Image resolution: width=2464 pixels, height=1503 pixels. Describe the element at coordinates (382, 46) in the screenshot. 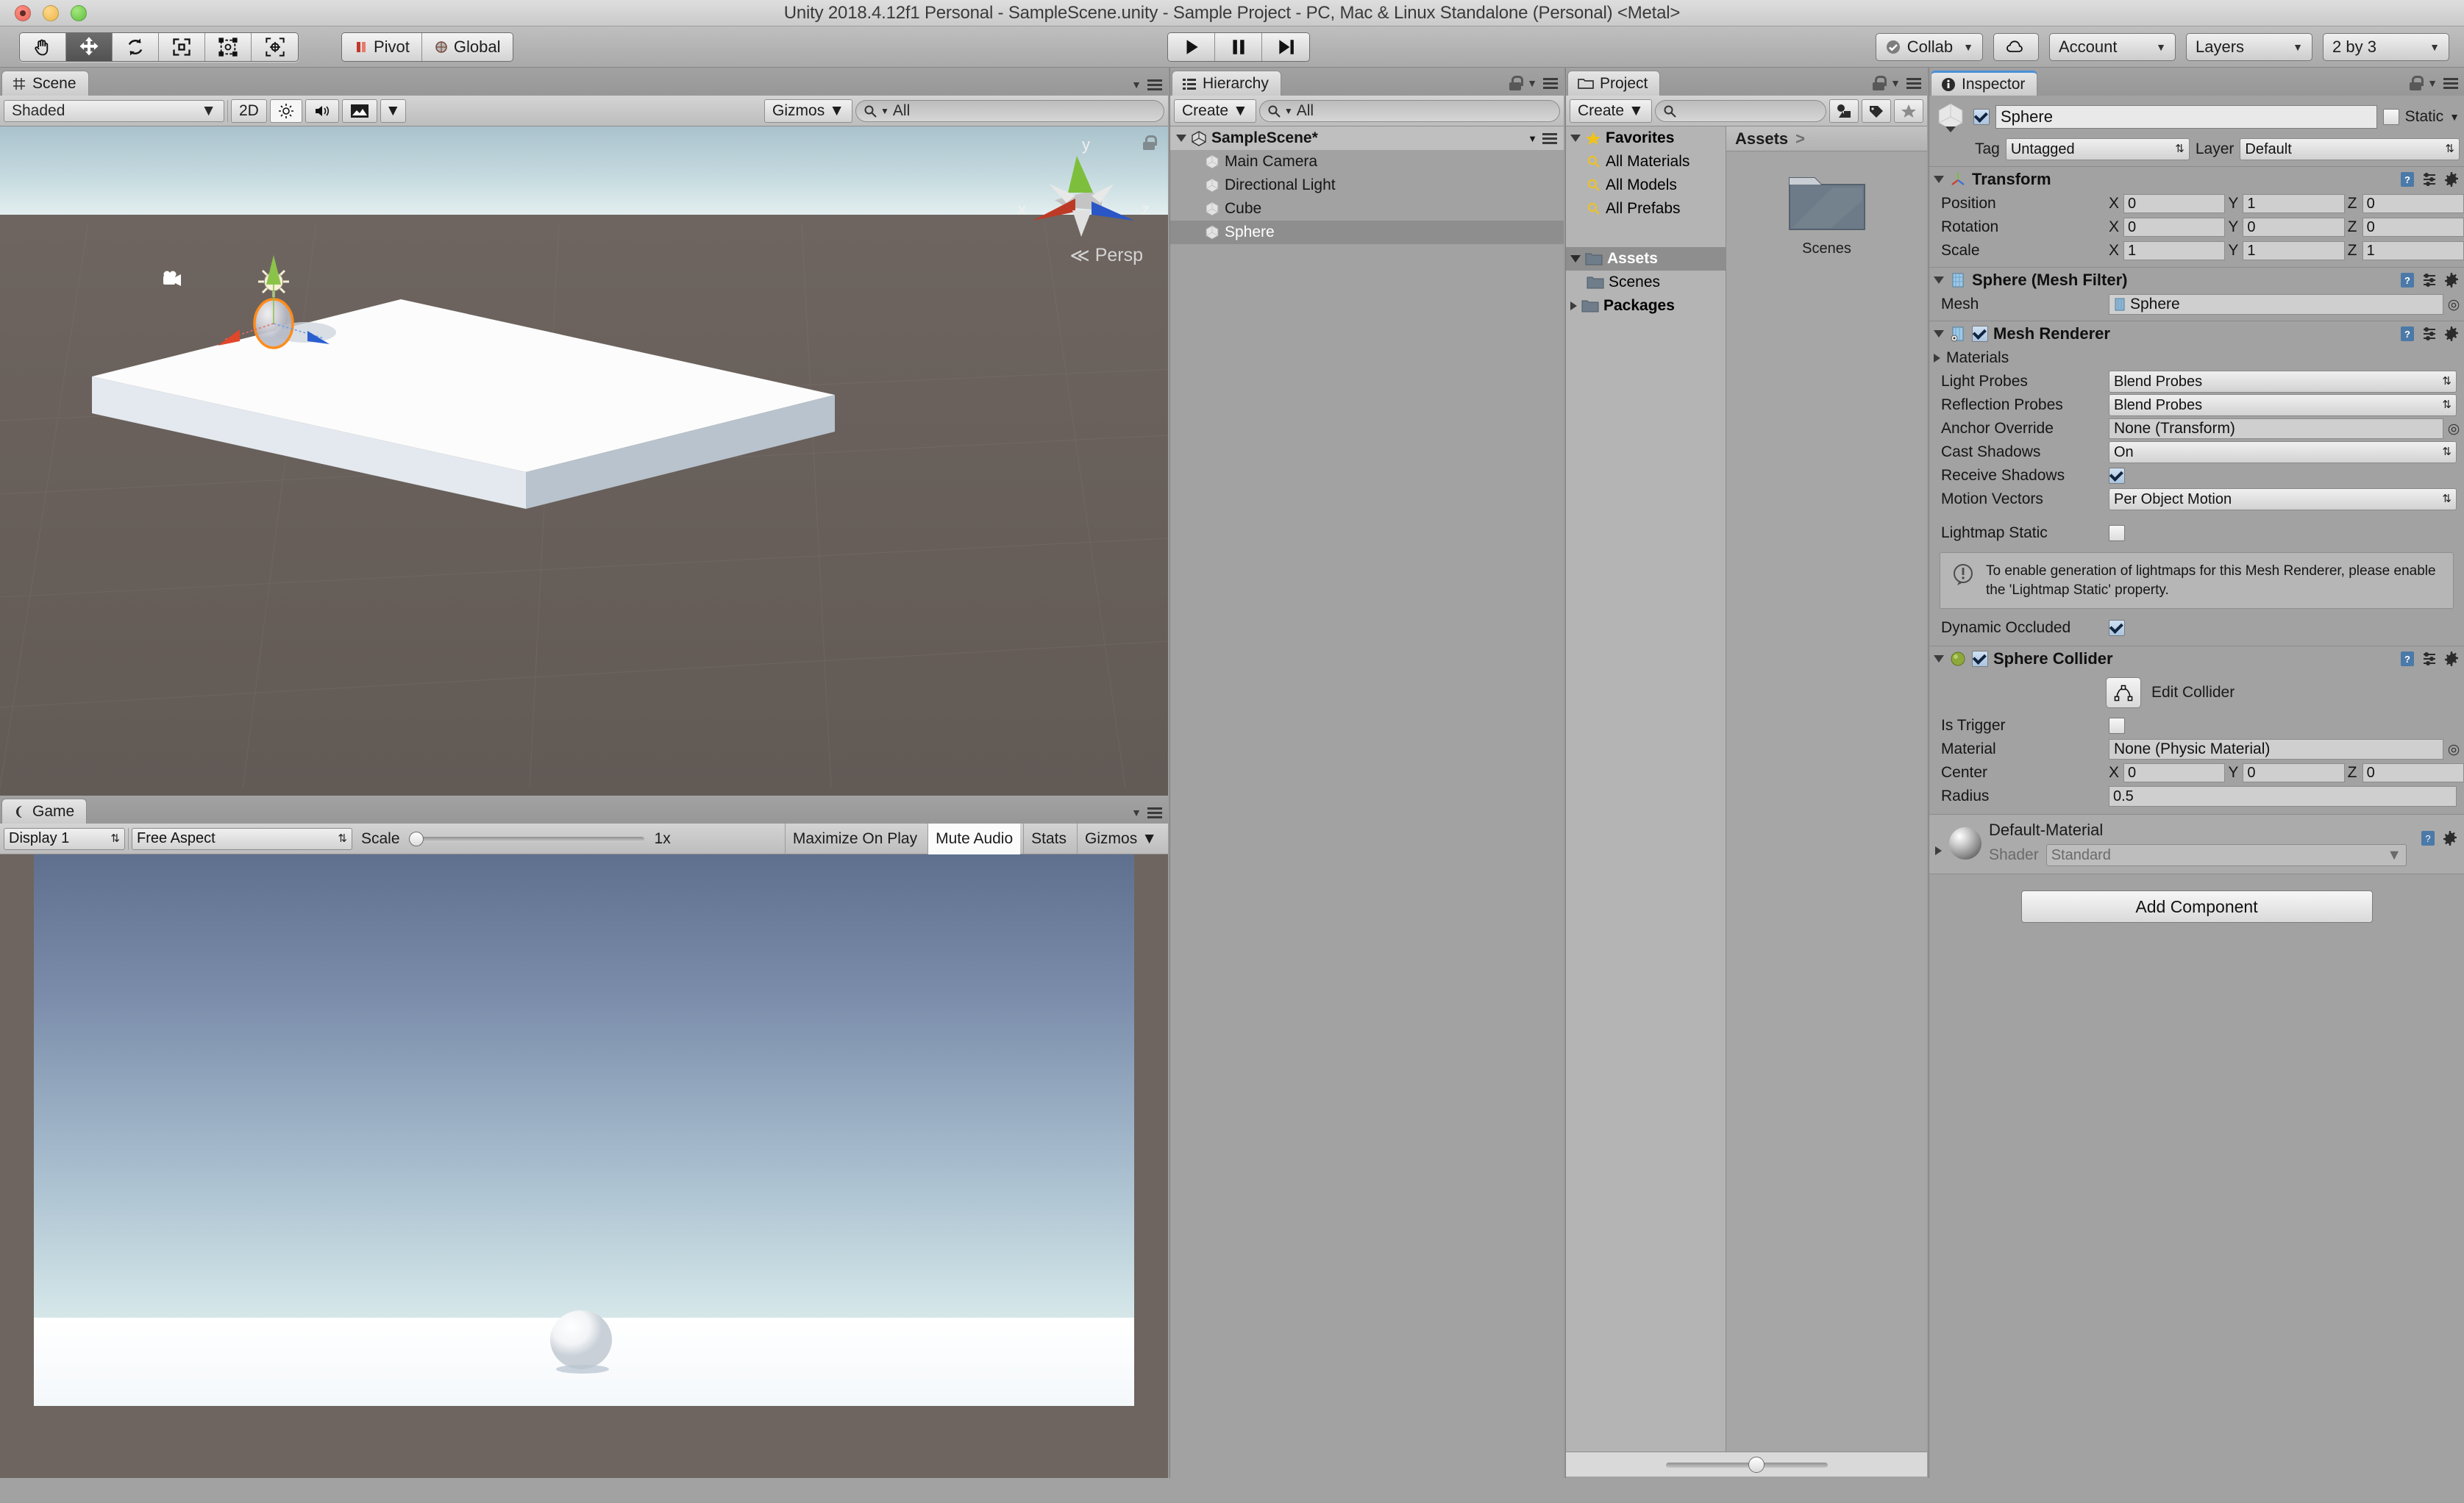

I see `pivot-toggle-button: Pivot` at that location.